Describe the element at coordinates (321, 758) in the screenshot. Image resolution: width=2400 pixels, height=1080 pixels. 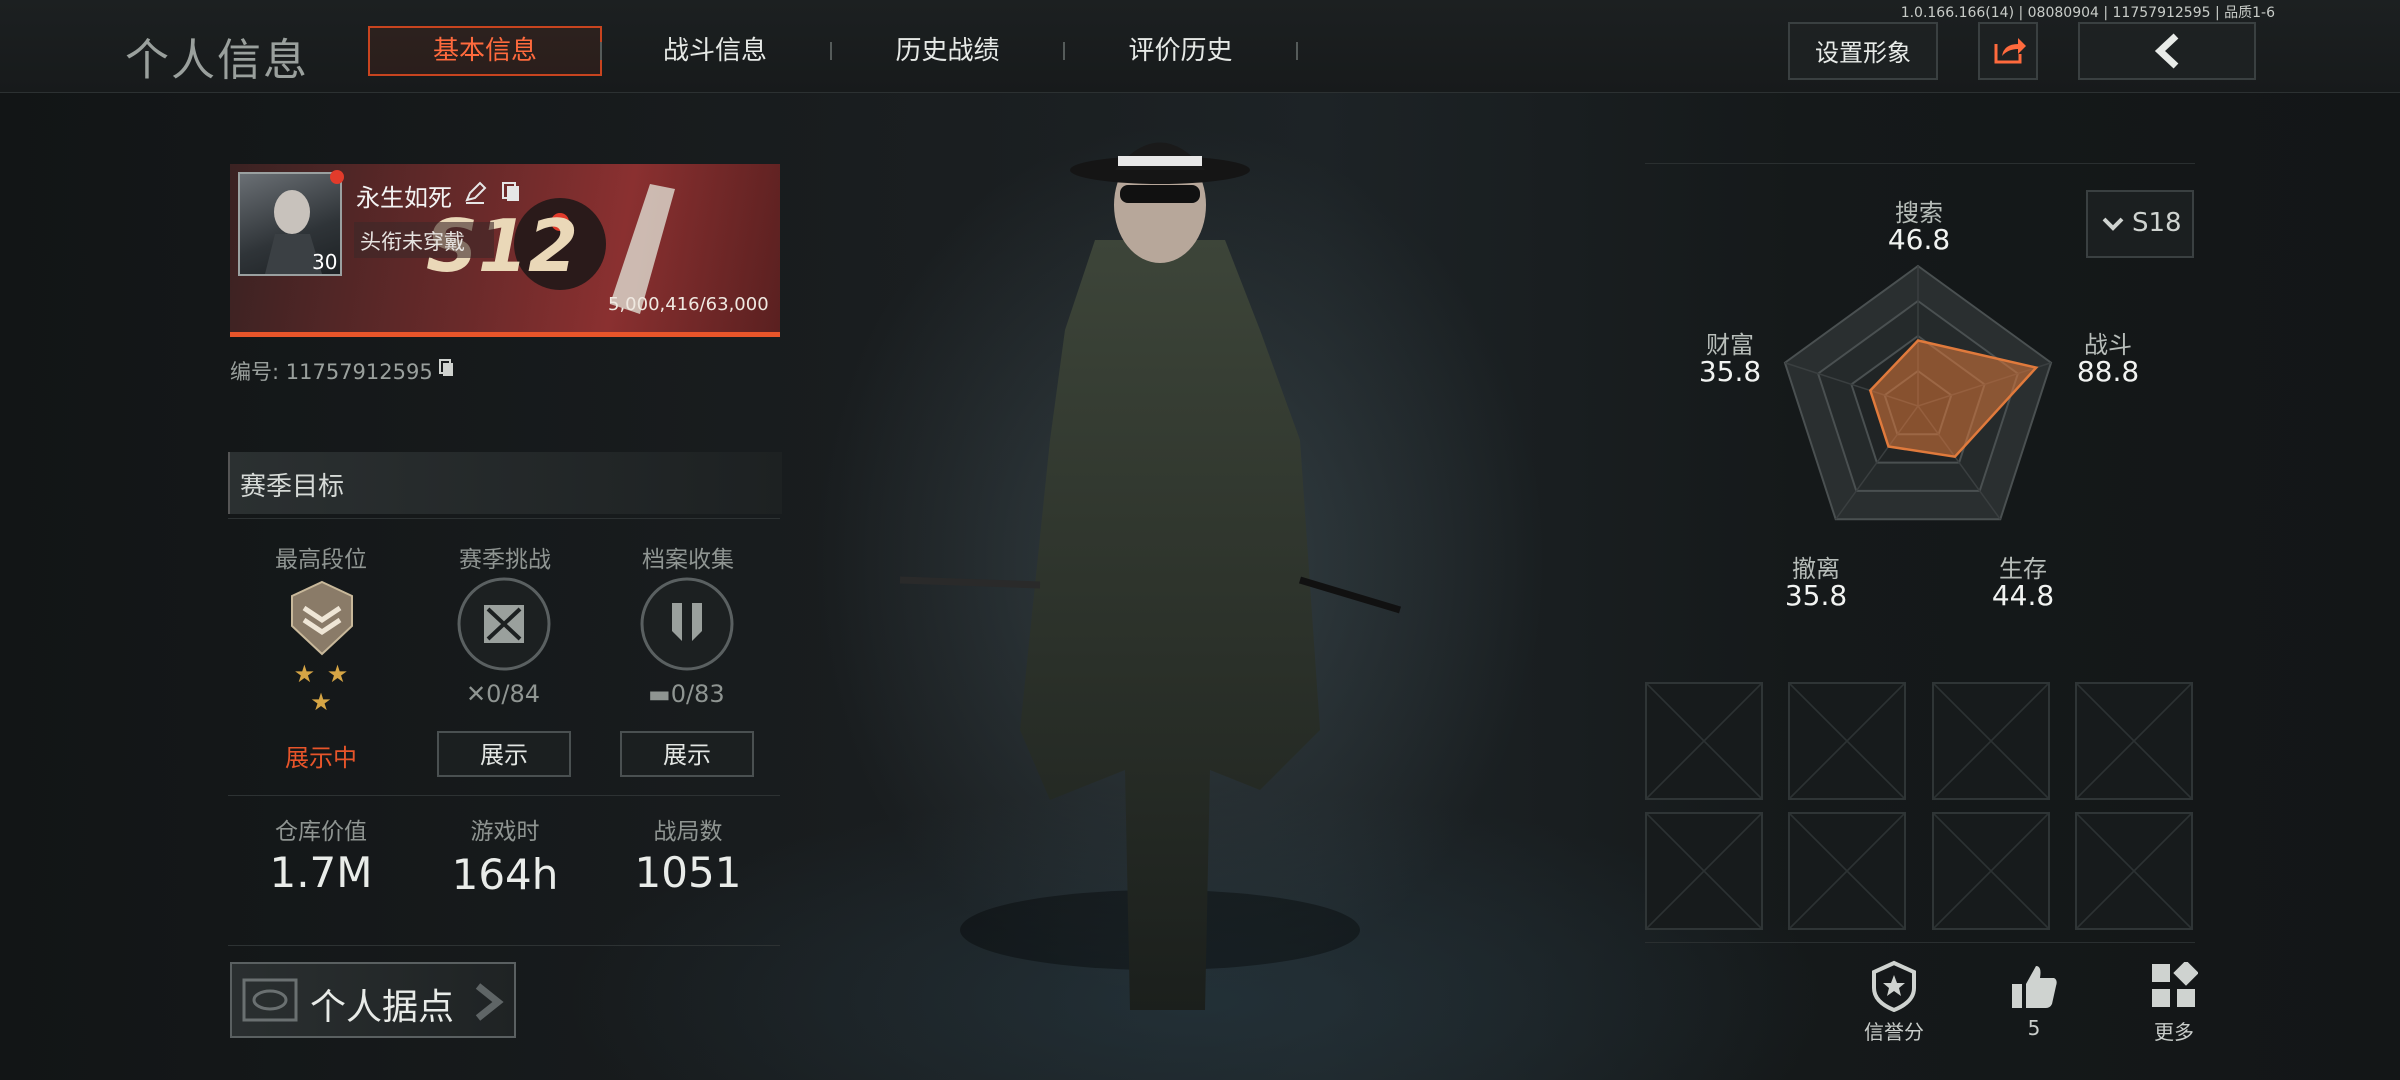
I see `showing-status: 展示中` at that location.